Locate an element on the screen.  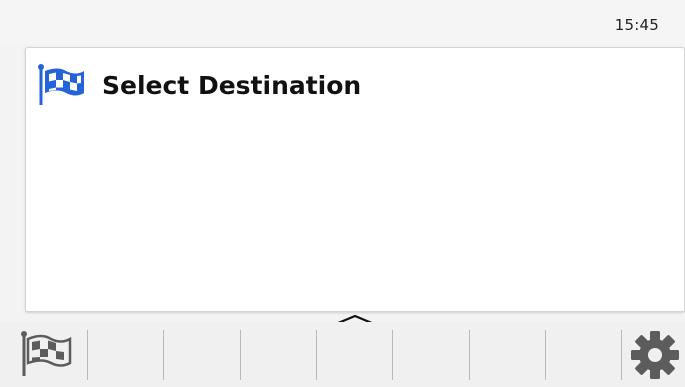
status-bar: 15:45 is located at coordinates (342, 22).